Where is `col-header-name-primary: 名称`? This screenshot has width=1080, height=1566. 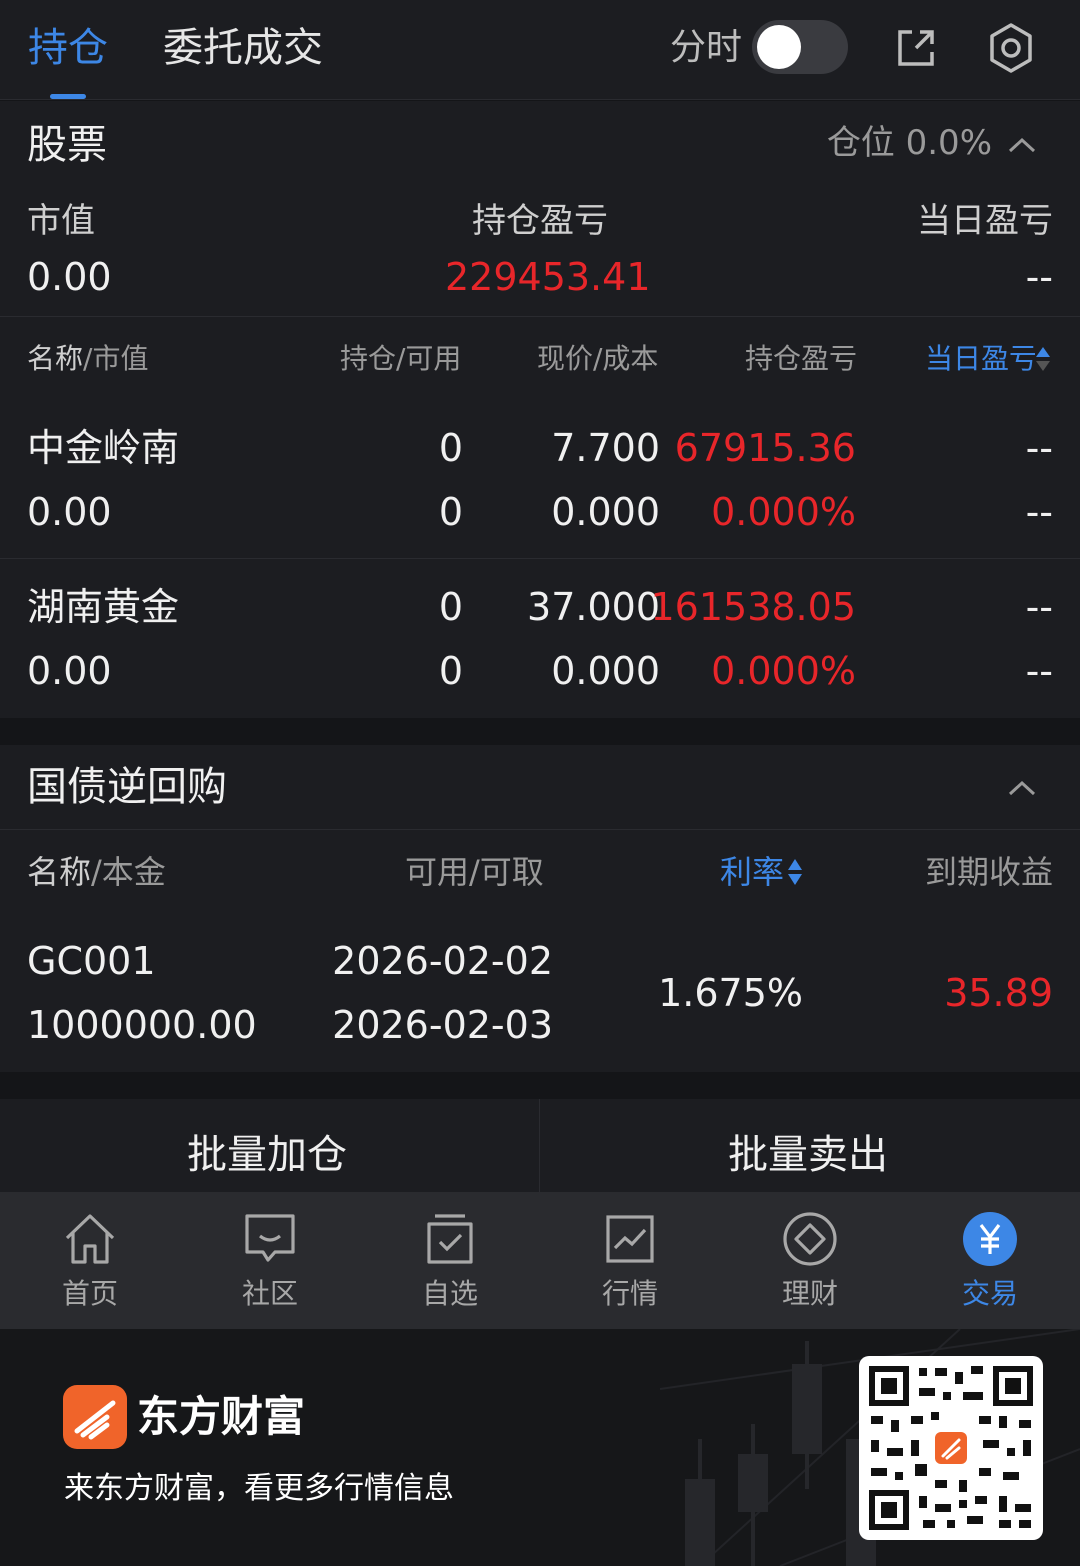 col-header-name-primary: 名称 is located at coordinates (55, 358).